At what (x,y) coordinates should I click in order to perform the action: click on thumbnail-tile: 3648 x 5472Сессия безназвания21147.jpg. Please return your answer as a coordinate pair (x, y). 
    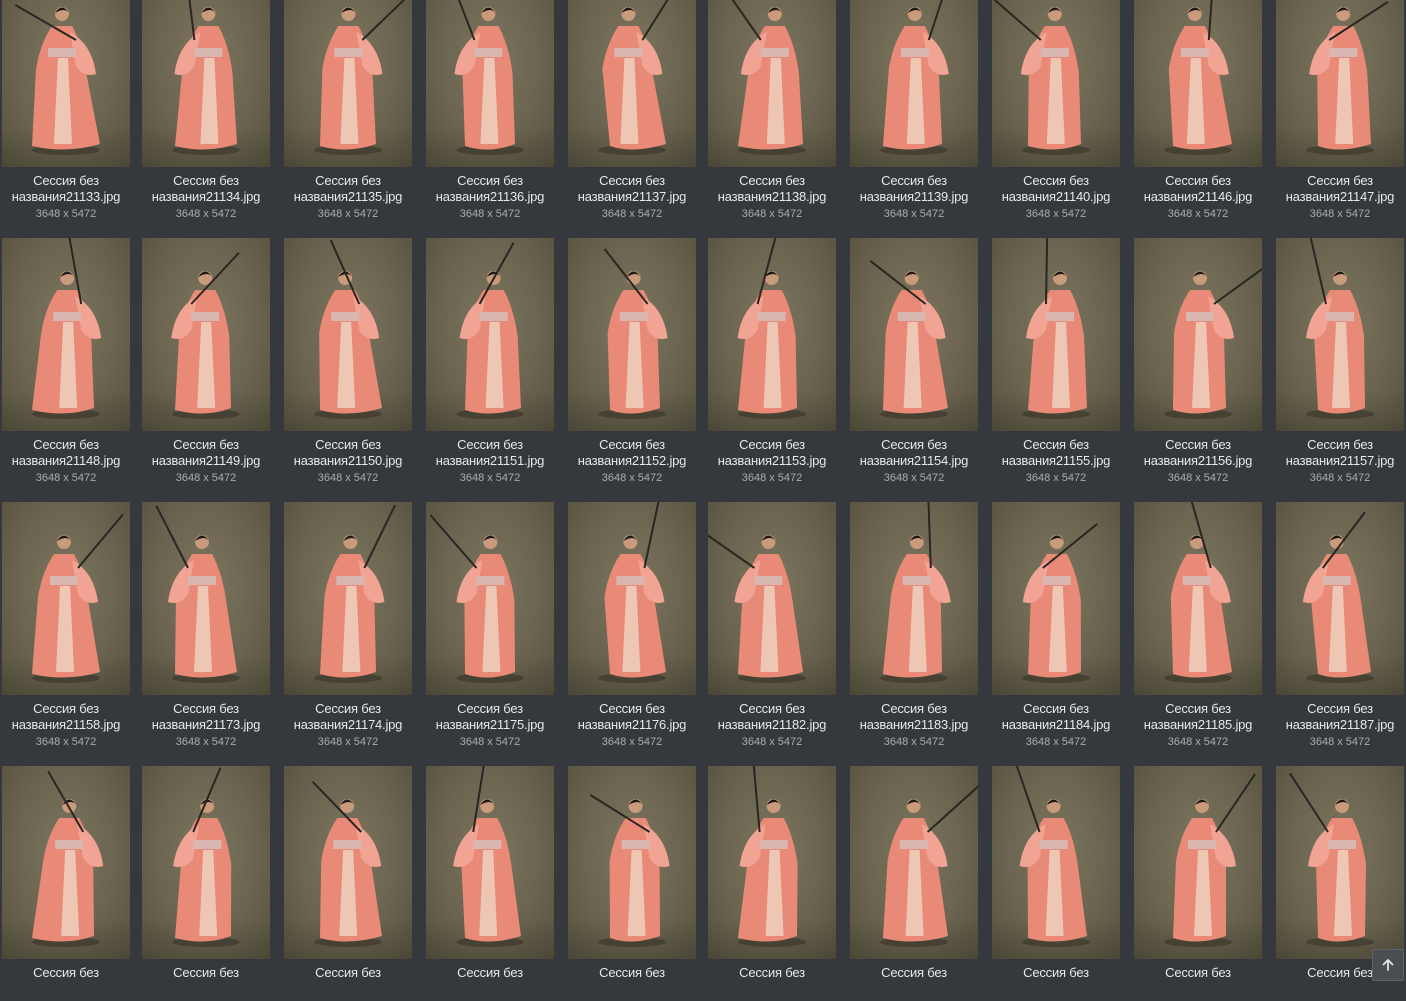
    Looking at the image, I should click on (1340, 104).